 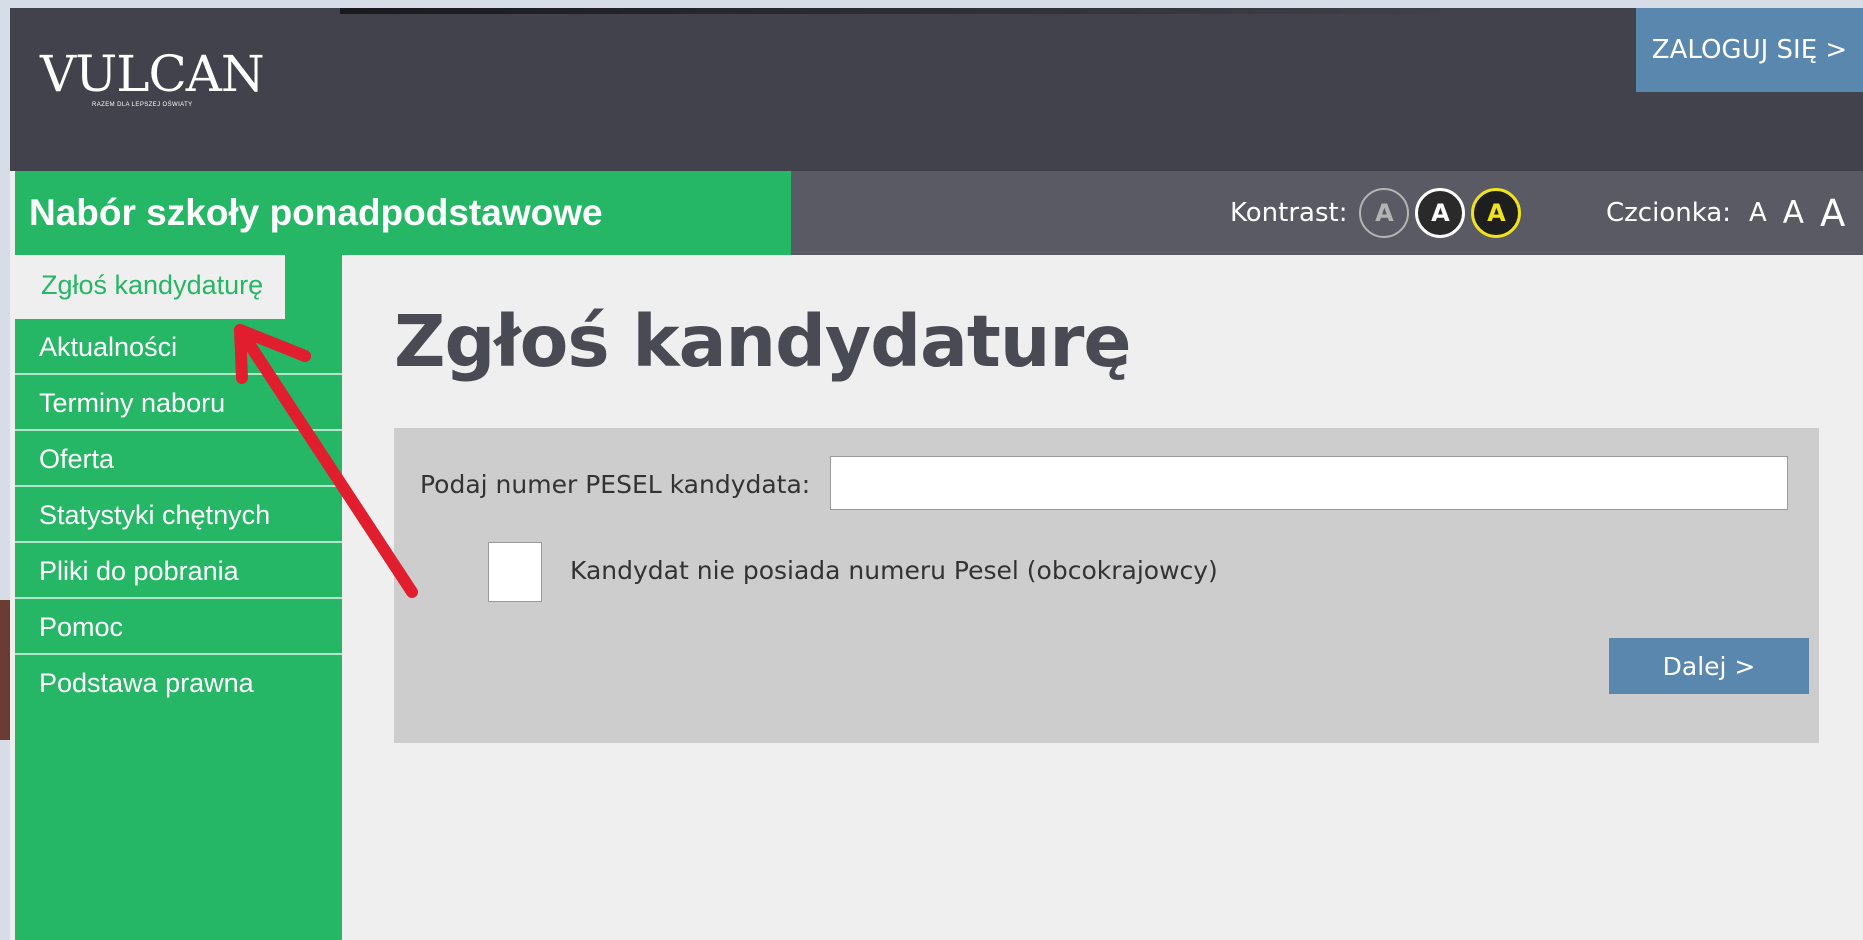 What do you see at coordinates (5, 670) in the screenshot?
I see `background-edge` at bounding box center [5, 670].